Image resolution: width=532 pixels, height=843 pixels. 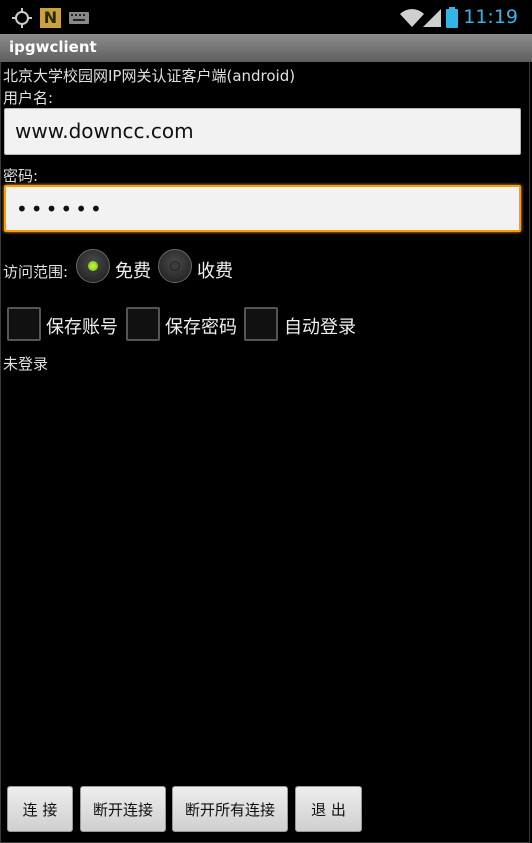 I want to click on app-title-bar: ipgwclient, so click(x=266, y=48).